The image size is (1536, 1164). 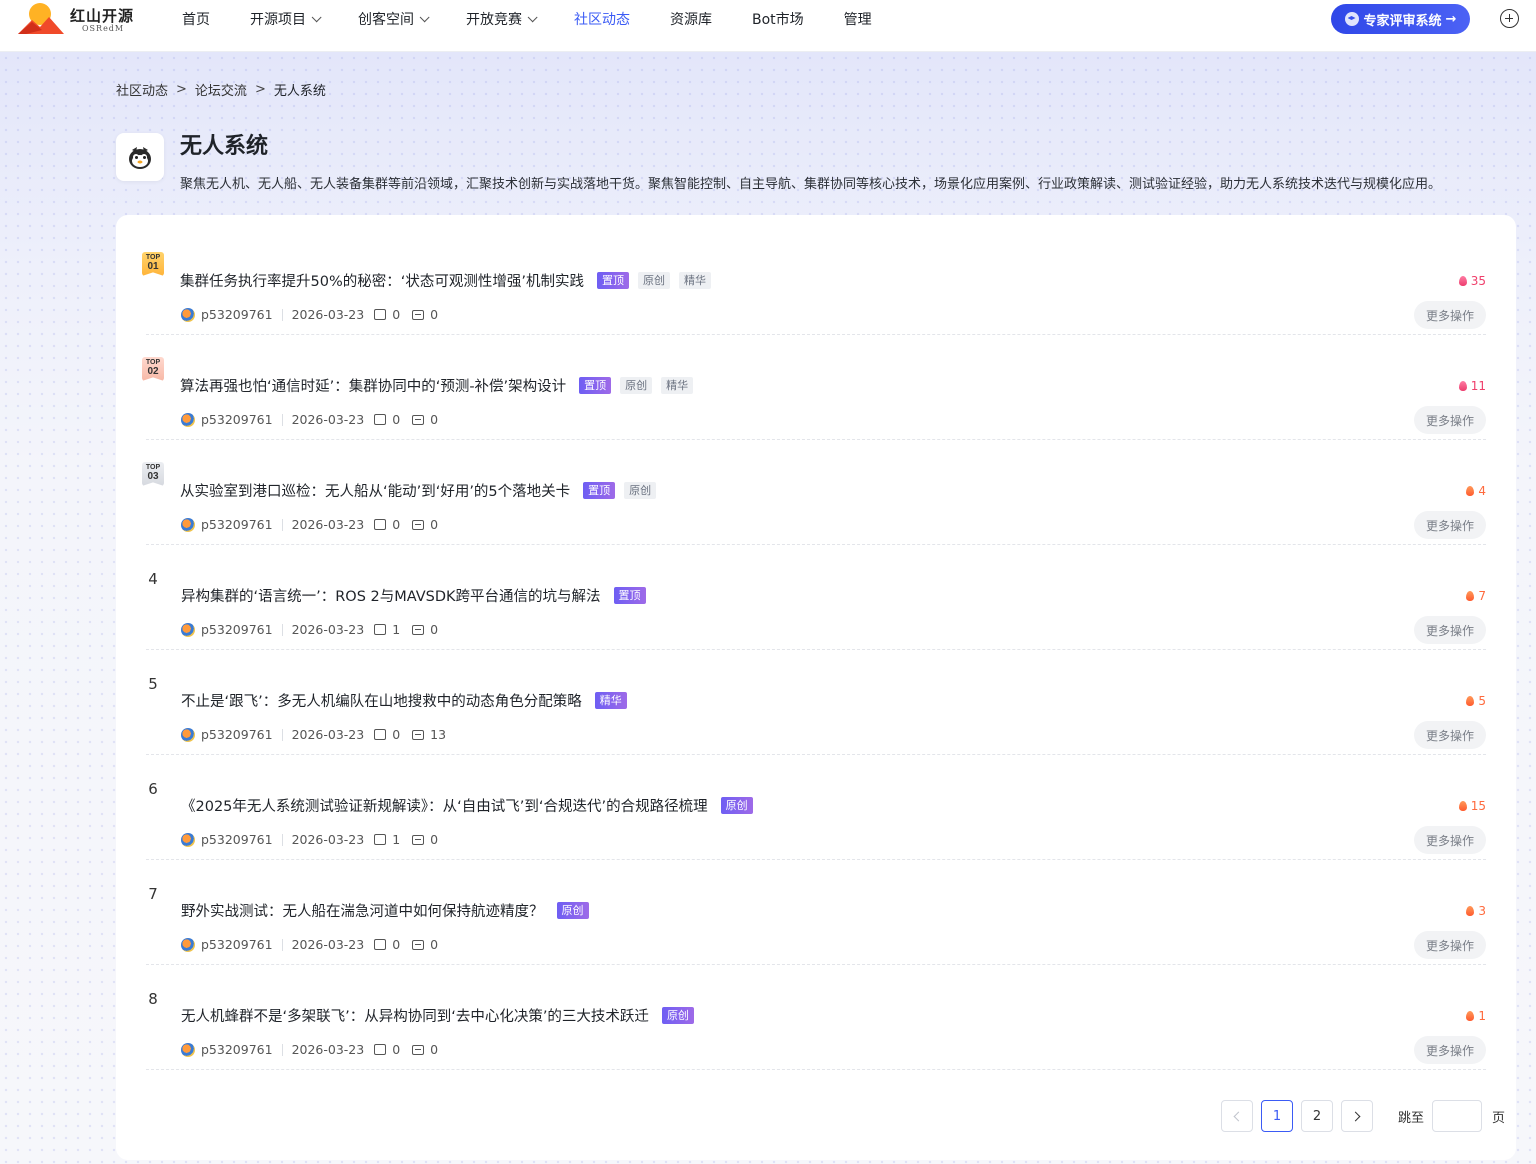 I want to click on add-circle-icon, so click(x=1509, y=18).